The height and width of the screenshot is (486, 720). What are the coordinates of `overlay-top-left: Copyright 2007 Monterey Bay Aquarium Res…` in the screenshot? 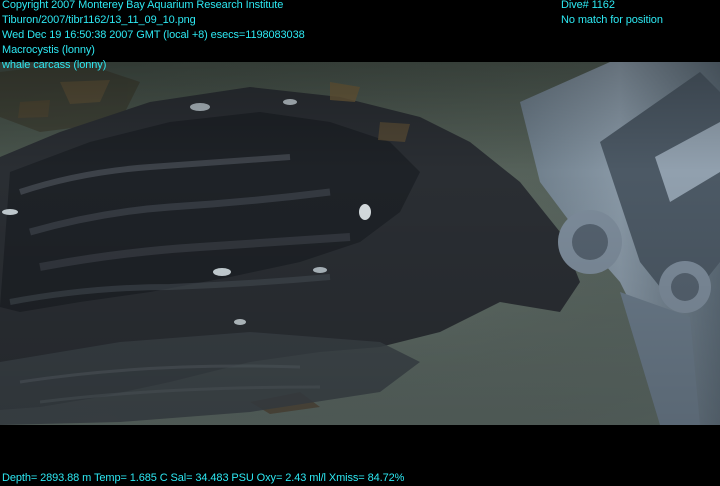 It's located at (153, 36).